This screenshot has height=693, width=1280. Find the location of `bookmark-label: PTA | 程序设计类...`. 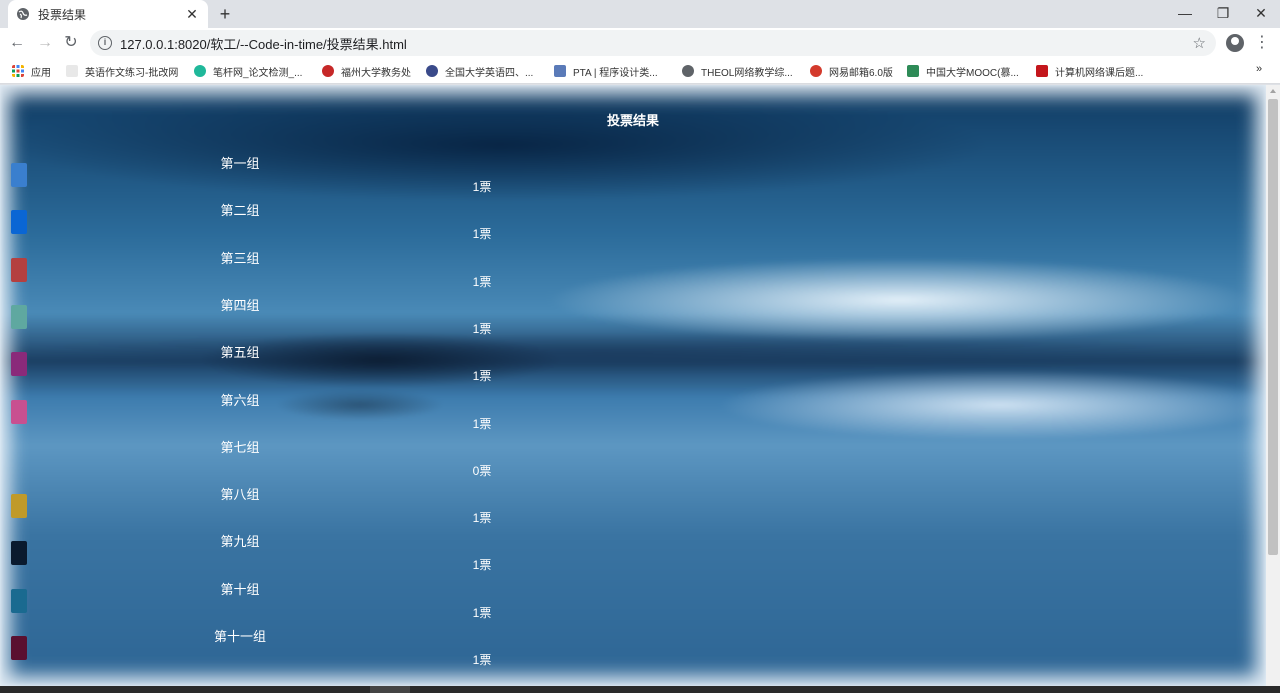

bookmark-label: PTA | 程序设计类... is located at coordinates (615, 73).